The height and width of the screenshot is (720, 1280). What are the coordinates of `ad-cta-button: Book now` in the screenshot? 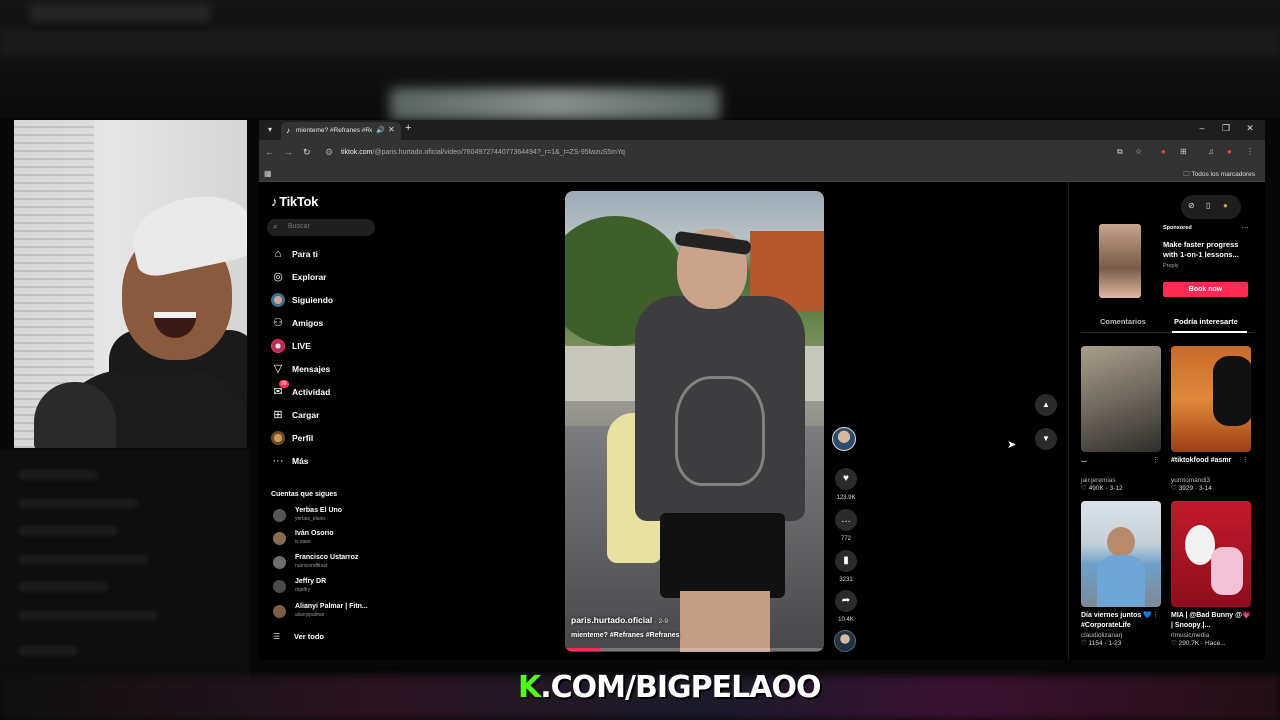 It's located at (1205, 289).